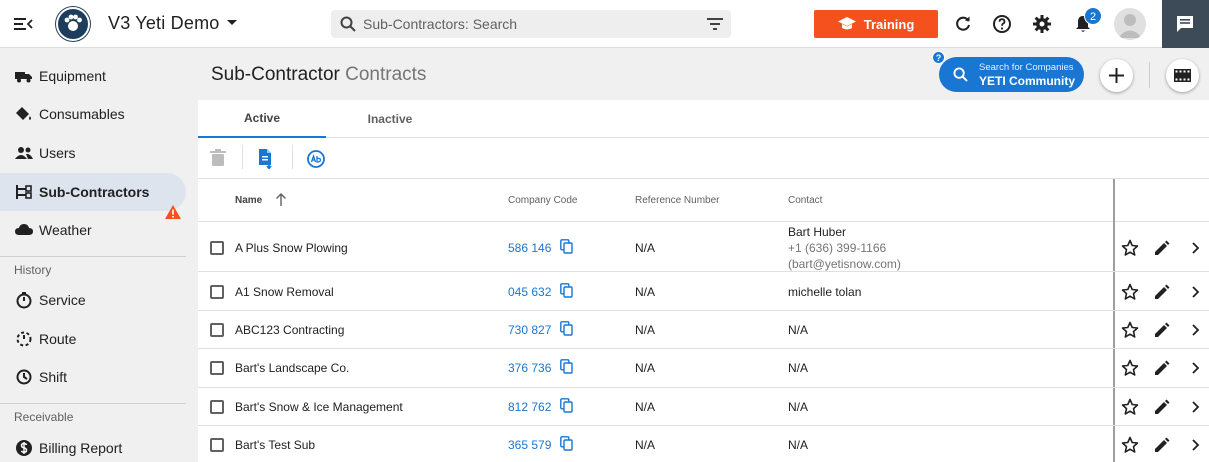 This screenshot has height=462, width=1209. What do you see at coordinates (262, 119) in the screenshot?
I see `tab-active: Active` at bounding box center [262, 119].